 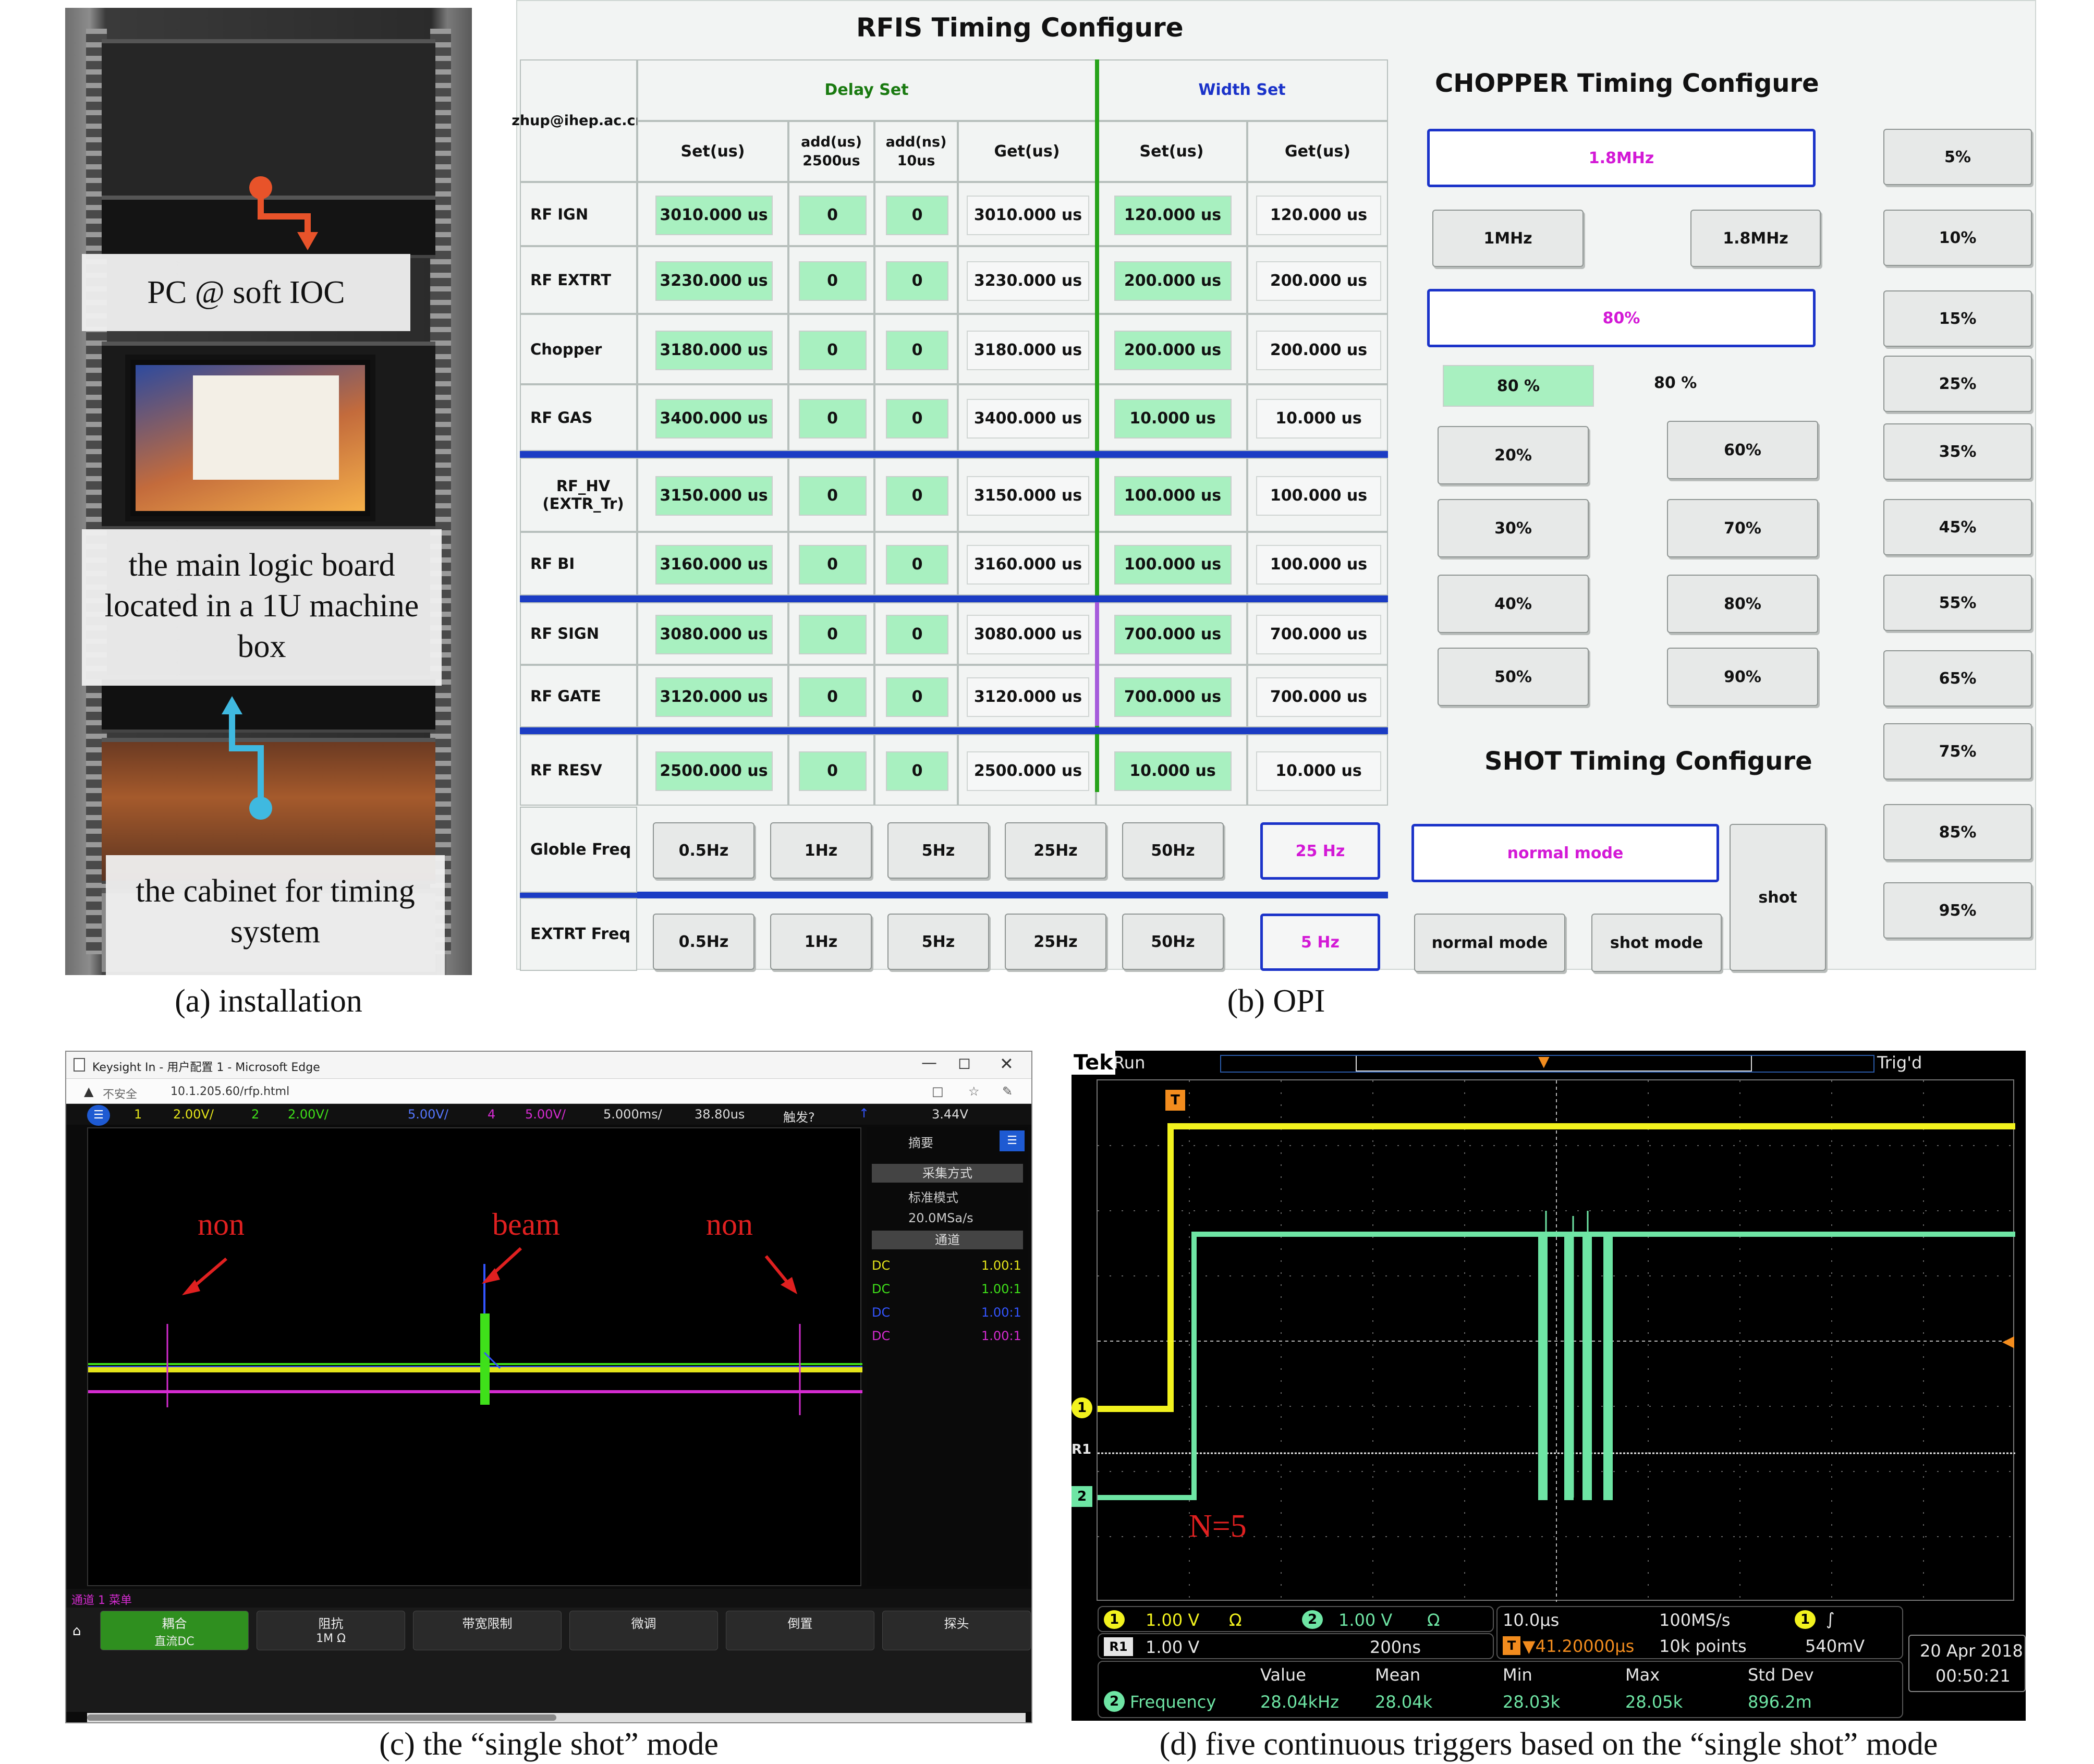 What do you see at coordinates (1055, 851) in the screenshot?
I see `globle-freq-button: 25Hz` at bounding box center [1055, 851].